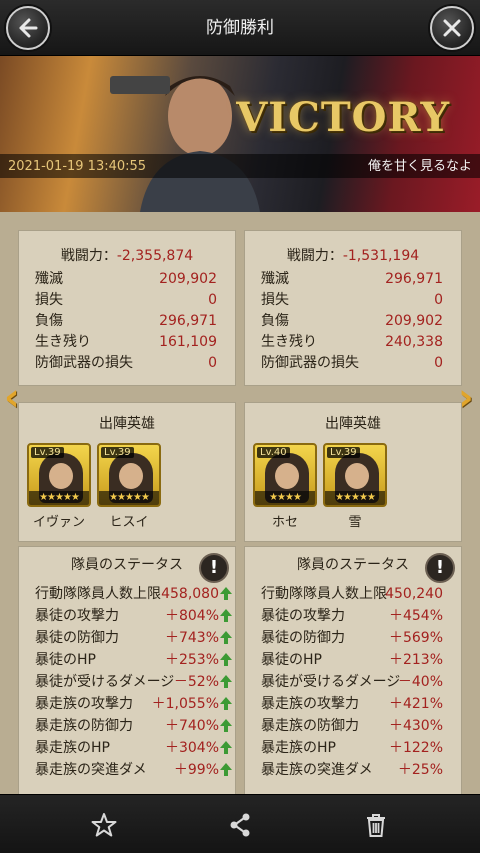 Image resolution: width=480 pixels, height=853 pixels. Describe the element at coordinates (353, 424) in the screenshot. I see `heroes-title: 出陣英雄` at that location.